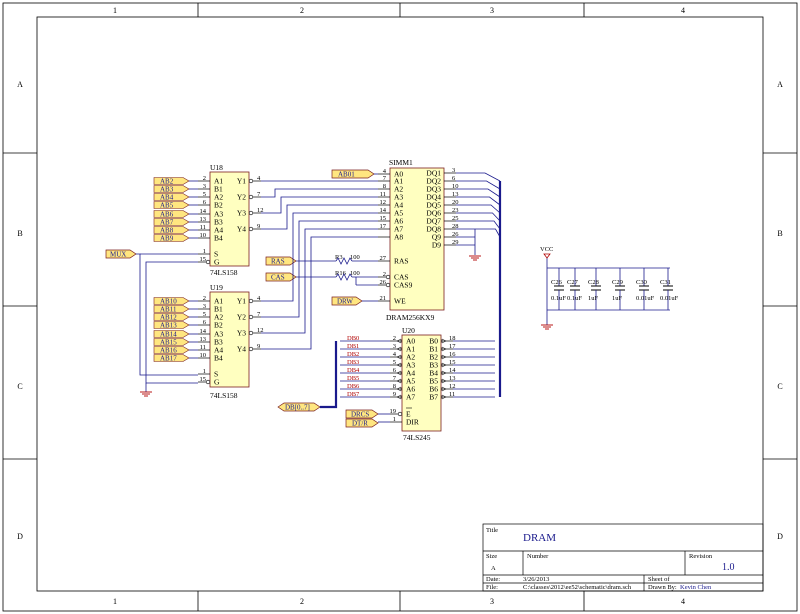  Describe the element at coordinates (204, 186) in the screenshot. I see `u18-pin-number-B1: 3` at that location.